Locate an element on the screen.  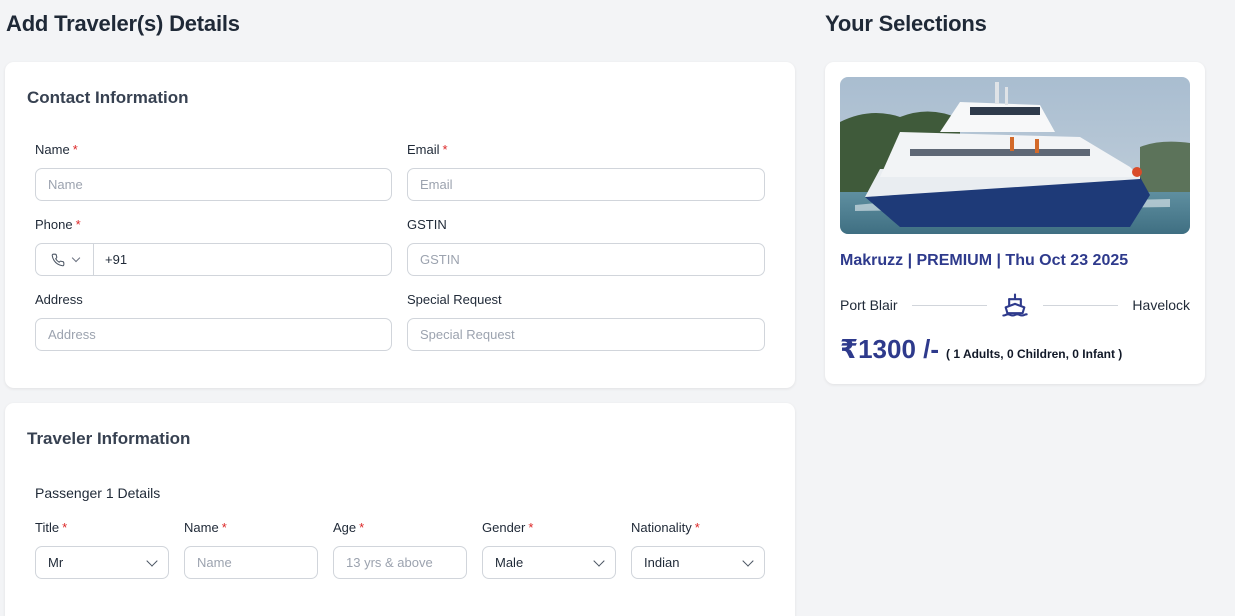
phone-field-group: Phone * +91 is located at coordinates (213, 246).